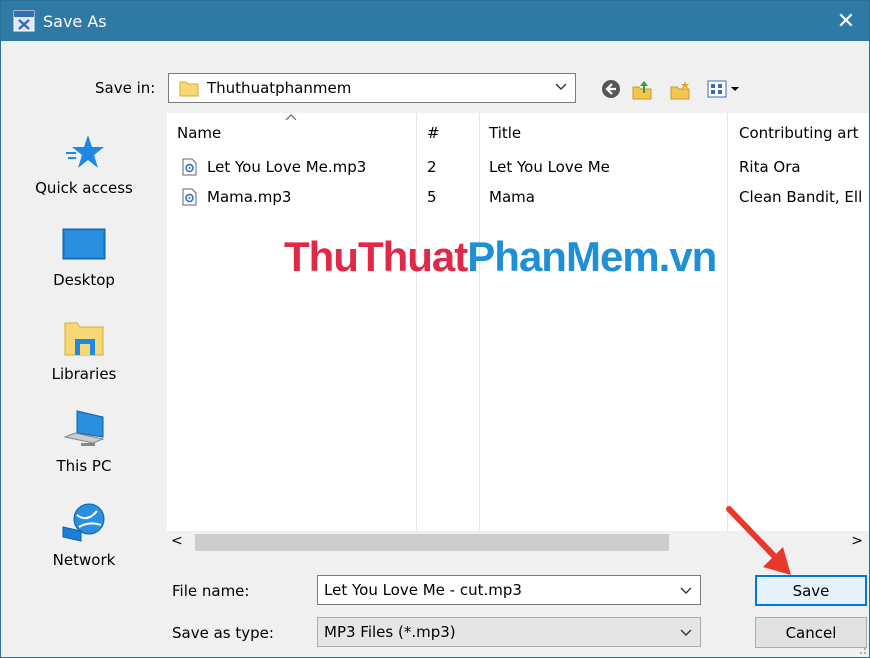 This screenshot has height=658, width=870. I want to click on file-row: Mama.mp3 5 Mama Clean Bandit, Ell, so click(518, 199).